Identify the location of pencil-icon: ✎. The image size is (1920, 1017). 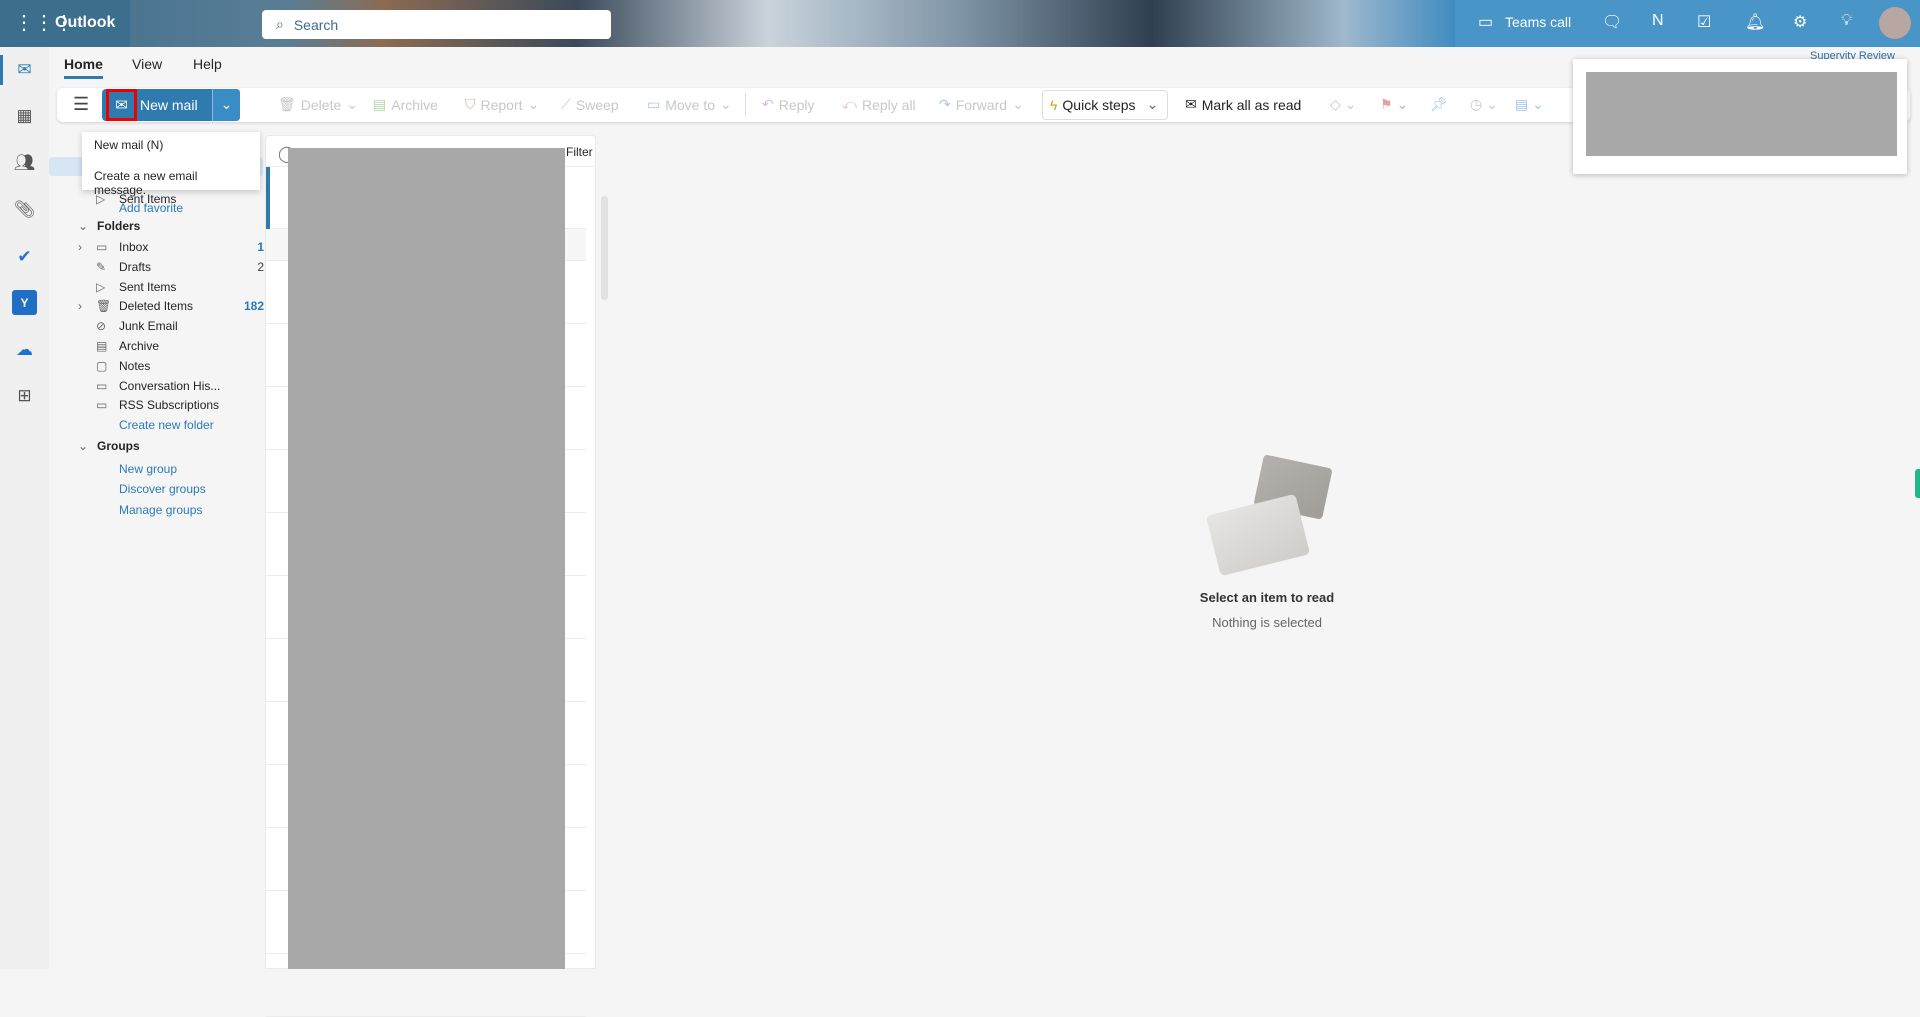
(101, 266).